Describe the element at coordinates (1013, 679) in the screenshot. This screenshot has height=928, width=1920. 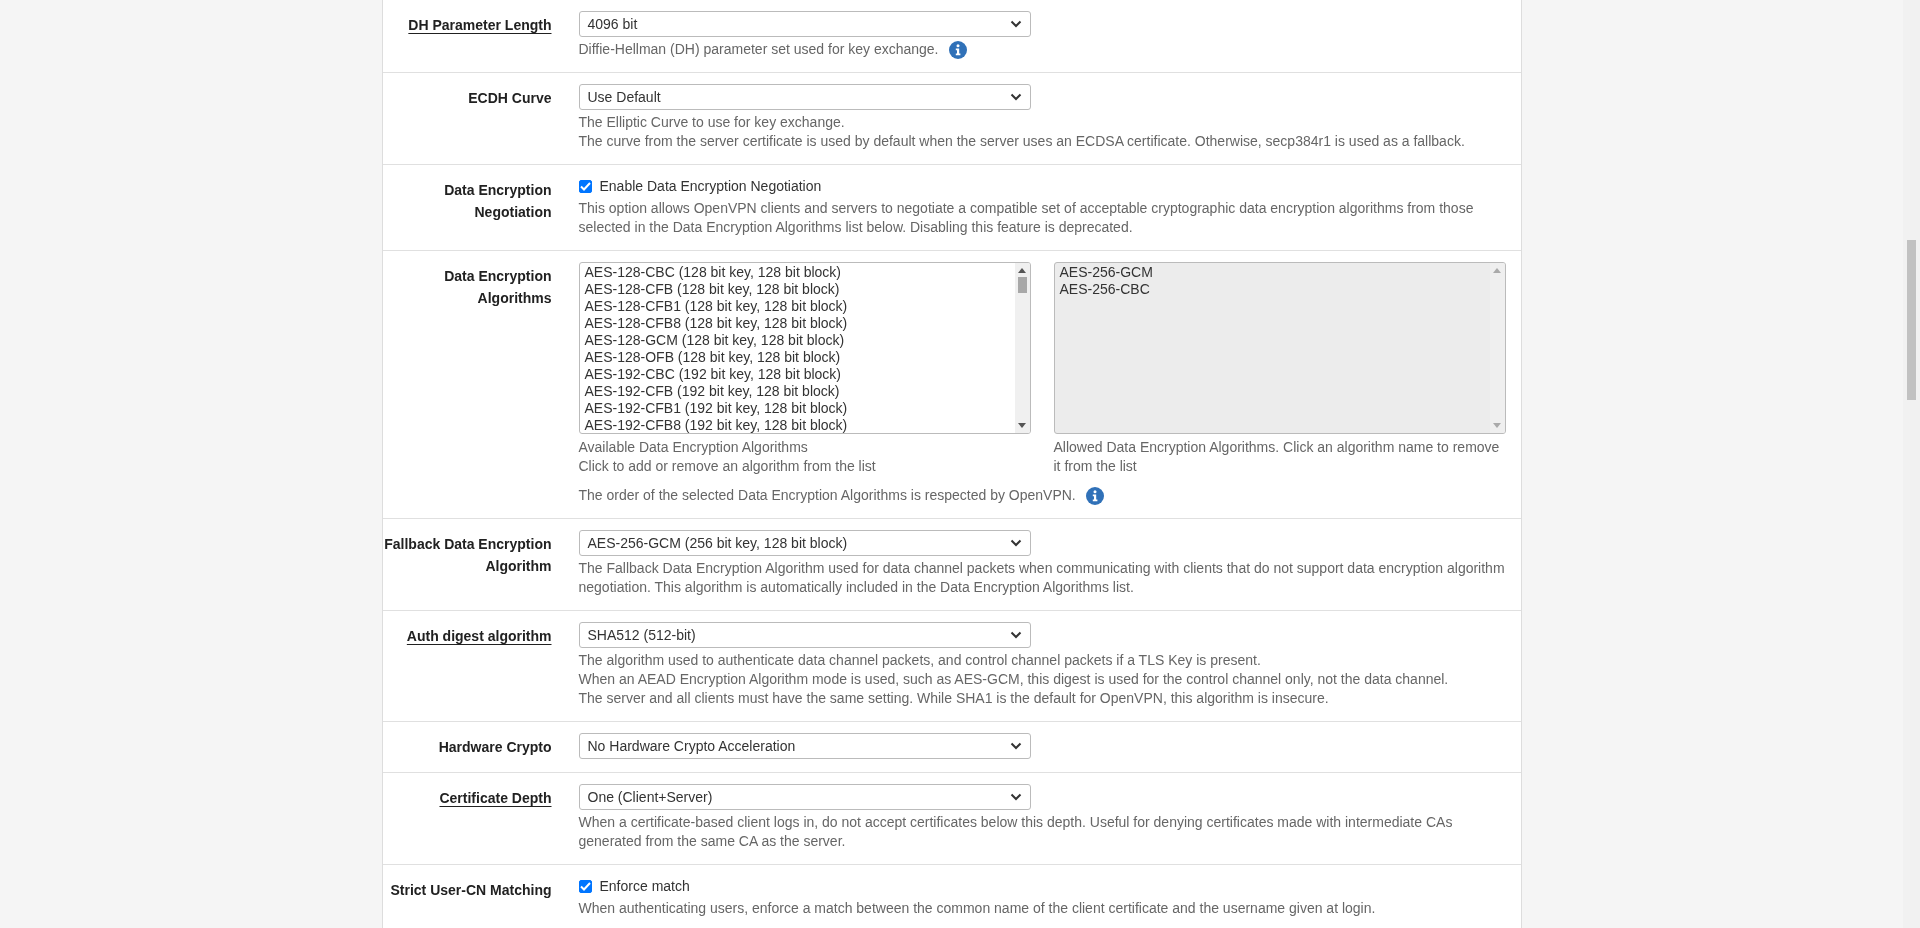
I see `help-text: When an AEAD Encryption Algorithm mode is used, such as AES-GCM, this digest is used for the control channel only, not the data channel.` at that location.